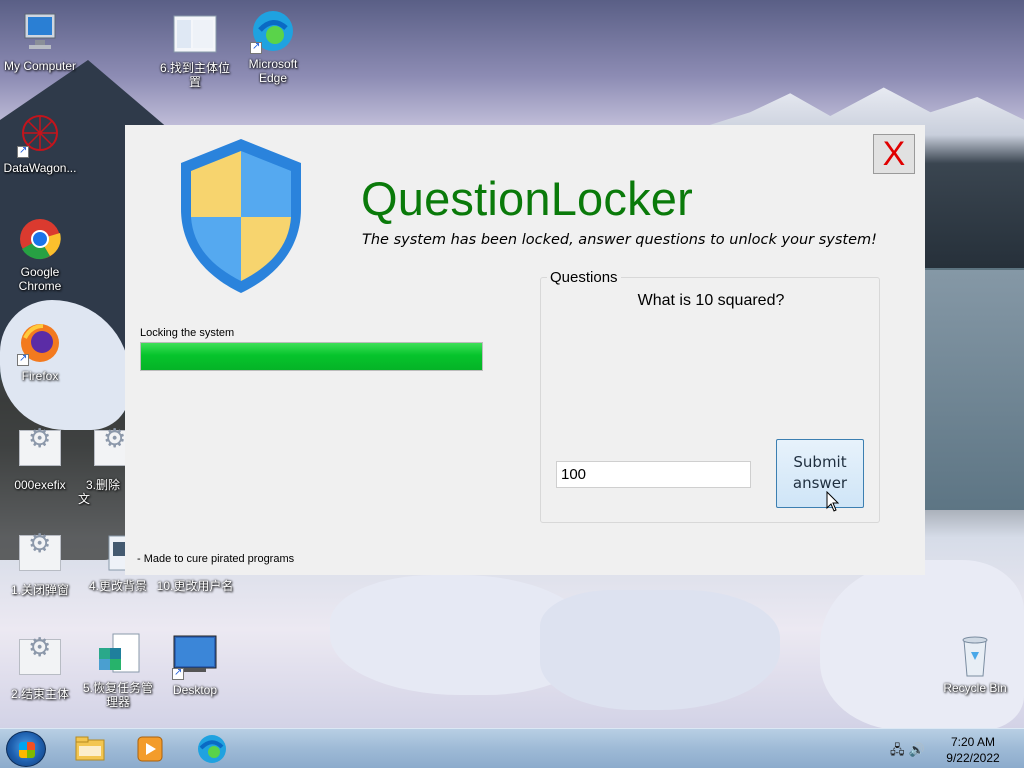 The width and height of the screenshot is (1024, 768). I want to click on monitor-icon, so click(195, 657).